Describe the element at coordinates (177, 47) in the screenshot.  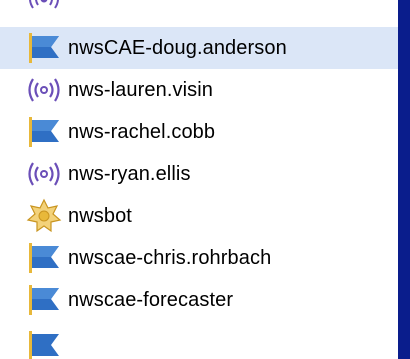
I see `contact-name: nwsCAE-doug.anderson` at that location.